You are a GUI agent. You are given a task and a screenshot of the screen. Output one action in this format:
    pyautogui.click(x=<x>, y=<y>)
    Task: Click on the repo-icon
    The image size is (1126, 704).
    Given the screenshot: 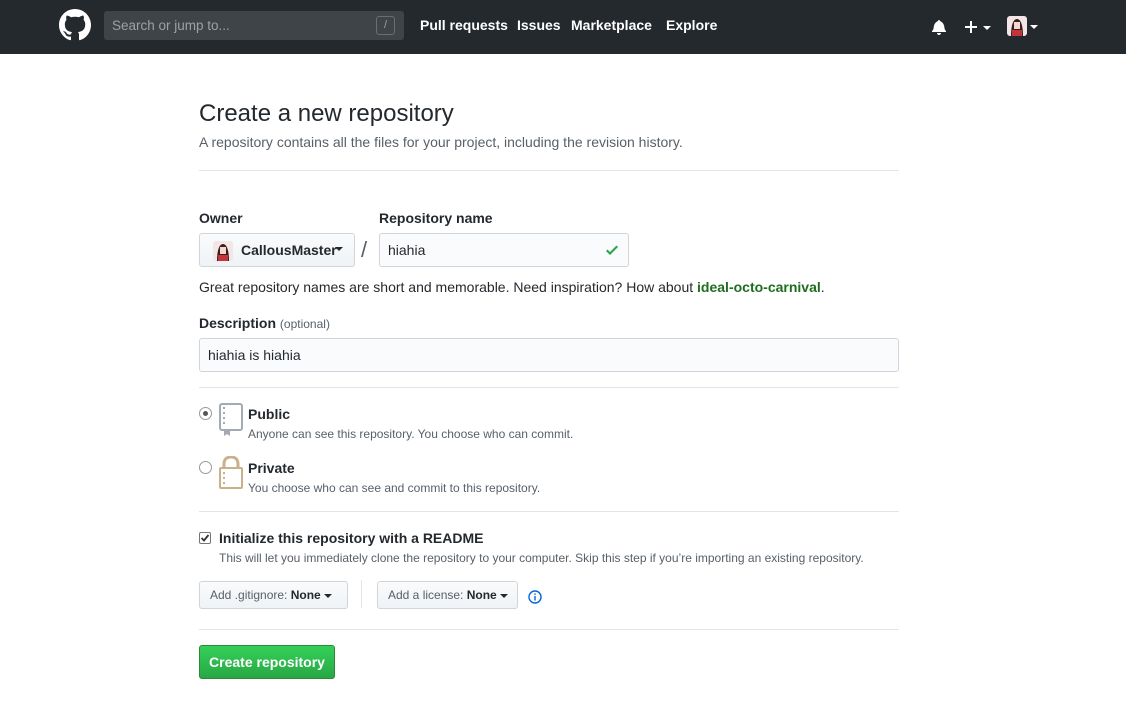 What is the action you would take?
    pyautogui.click(x=231, y=419)
    